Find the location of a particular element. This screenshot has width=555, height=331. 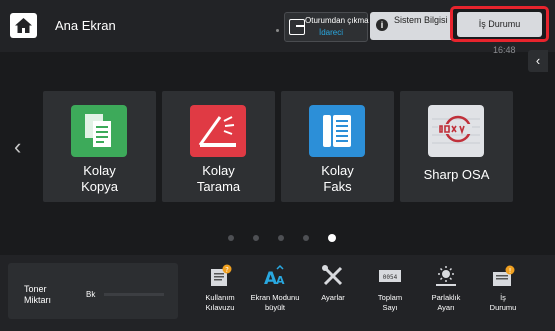

toner-label: Toner Miktarı is located at coordinates (37, 294).